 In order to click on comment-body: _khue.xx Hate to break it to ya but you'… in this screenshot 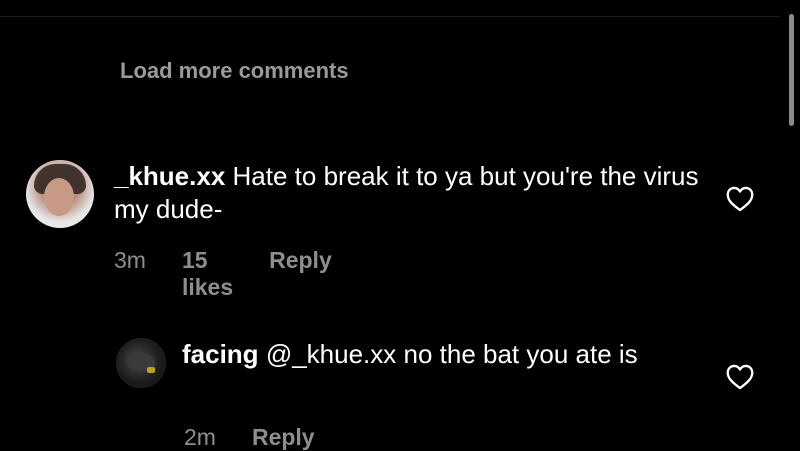, I will do `click(414, 193)`.